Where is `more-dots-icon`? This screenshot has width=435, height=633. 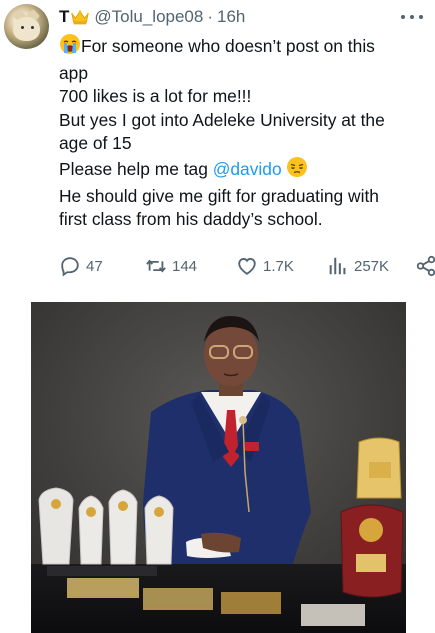 more-dots-icon is located at coordinates (412, 17).